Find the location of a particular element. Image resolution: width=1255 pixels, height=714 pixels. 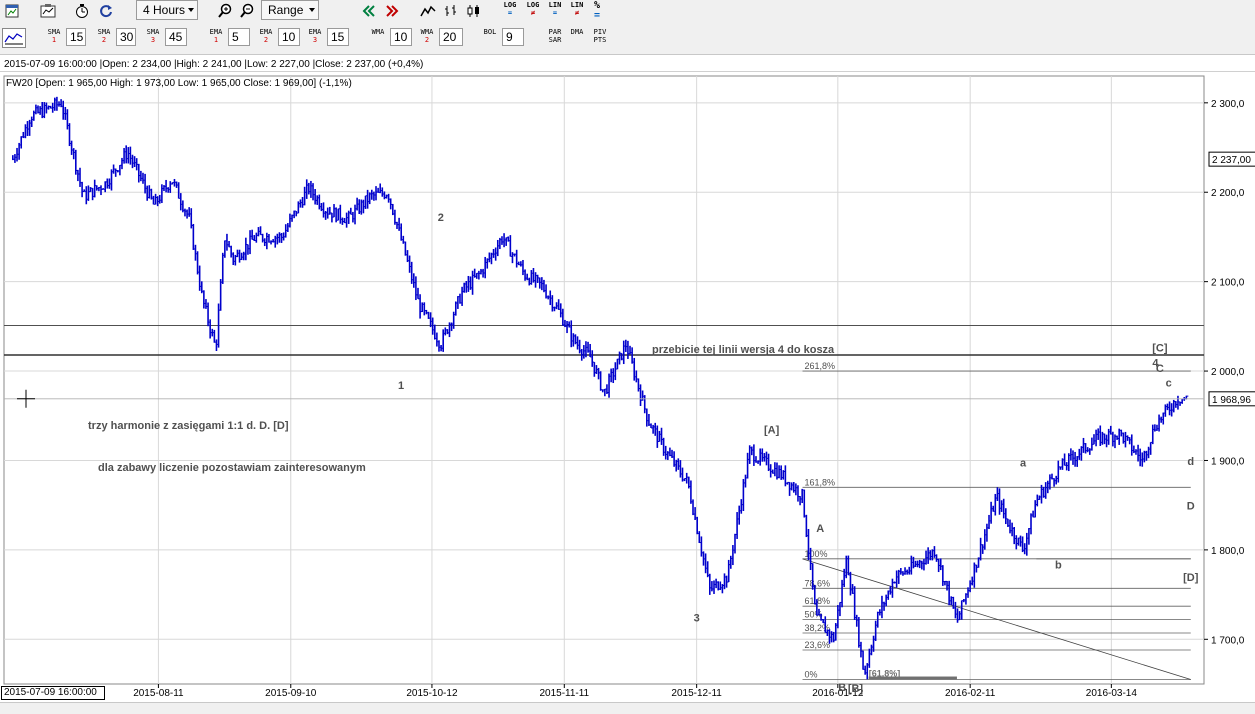

scroll-right-icon is located at coordinates (392, 11).